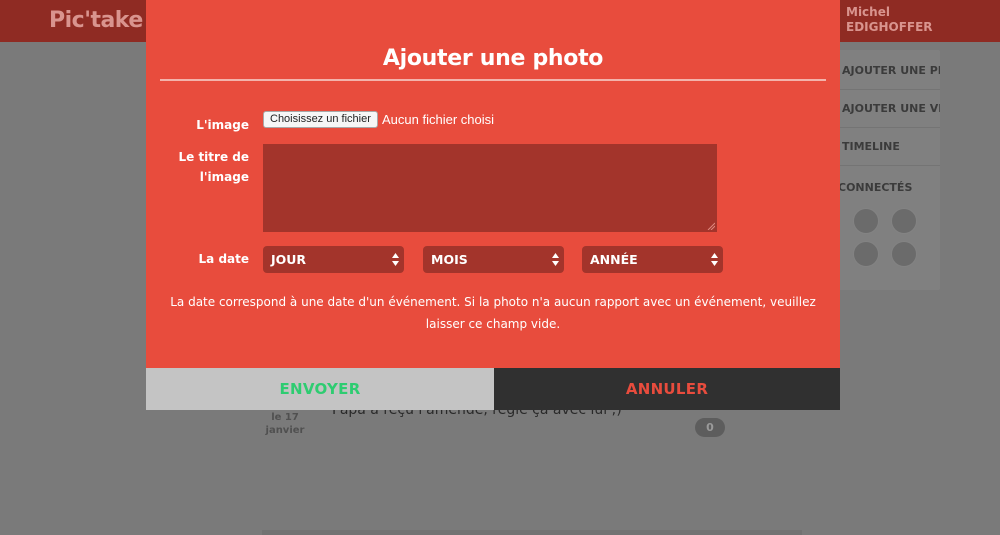  I want to click on choose-file-button: Choisissez un fichier, so click(320, 119).